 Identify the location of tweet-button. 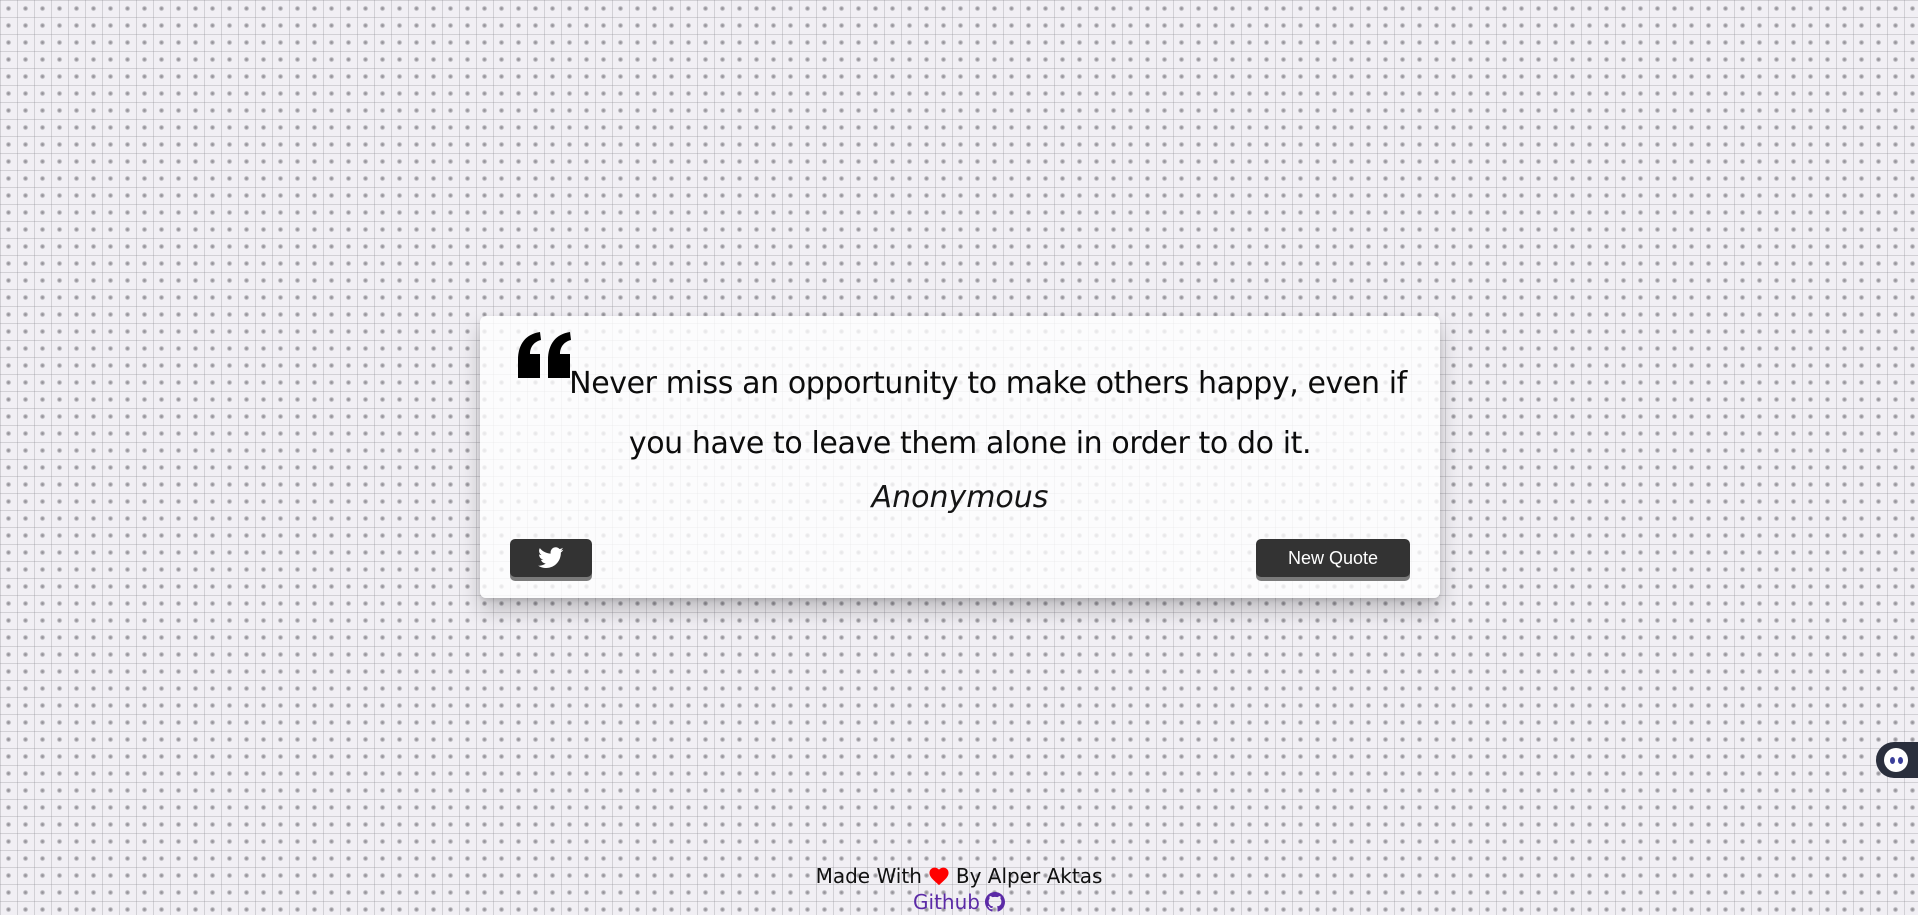
(551, 558).